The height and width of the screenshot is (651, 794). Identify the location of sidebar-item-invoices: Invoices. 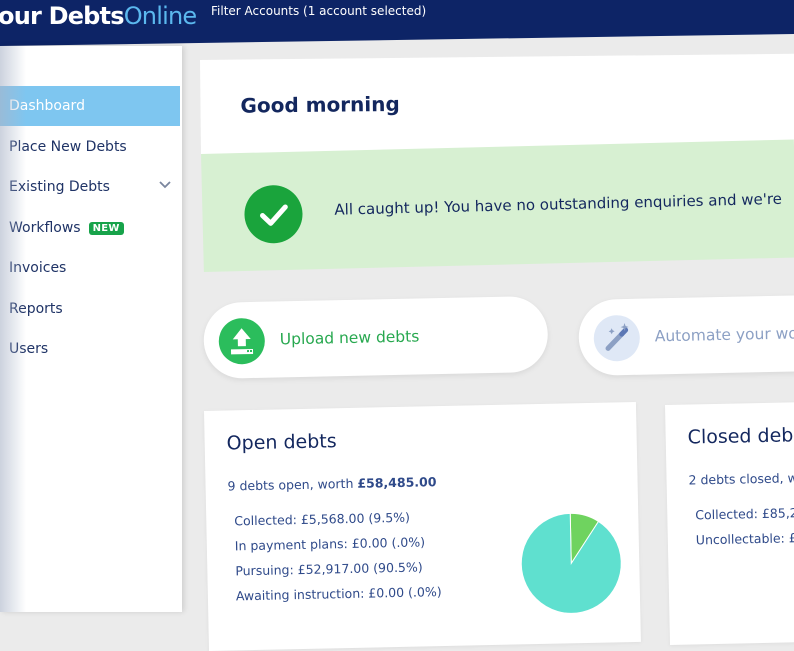
(90, 268).